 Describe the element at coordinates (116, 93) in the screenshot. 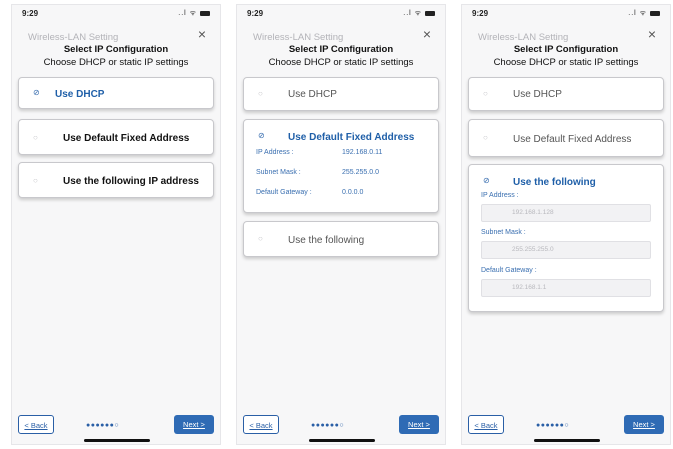

I see `option-dhcp-card: ⊘ Use DHCP` at that location.